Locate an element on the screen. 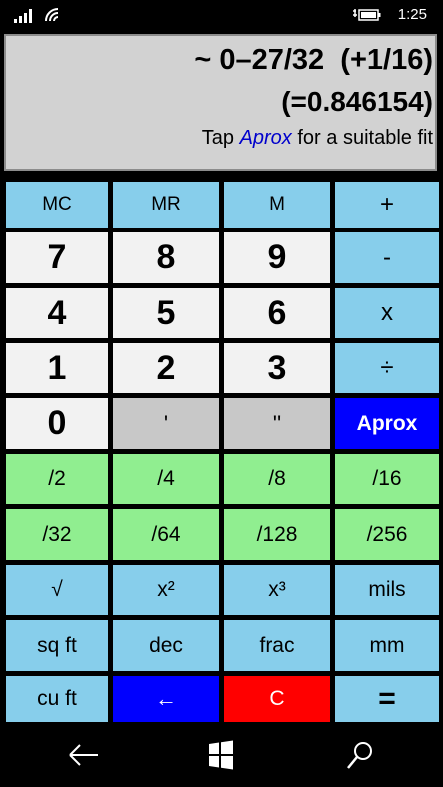 The image size is (443, 787). backspace-button: ← is located at coordinates (166, 699).